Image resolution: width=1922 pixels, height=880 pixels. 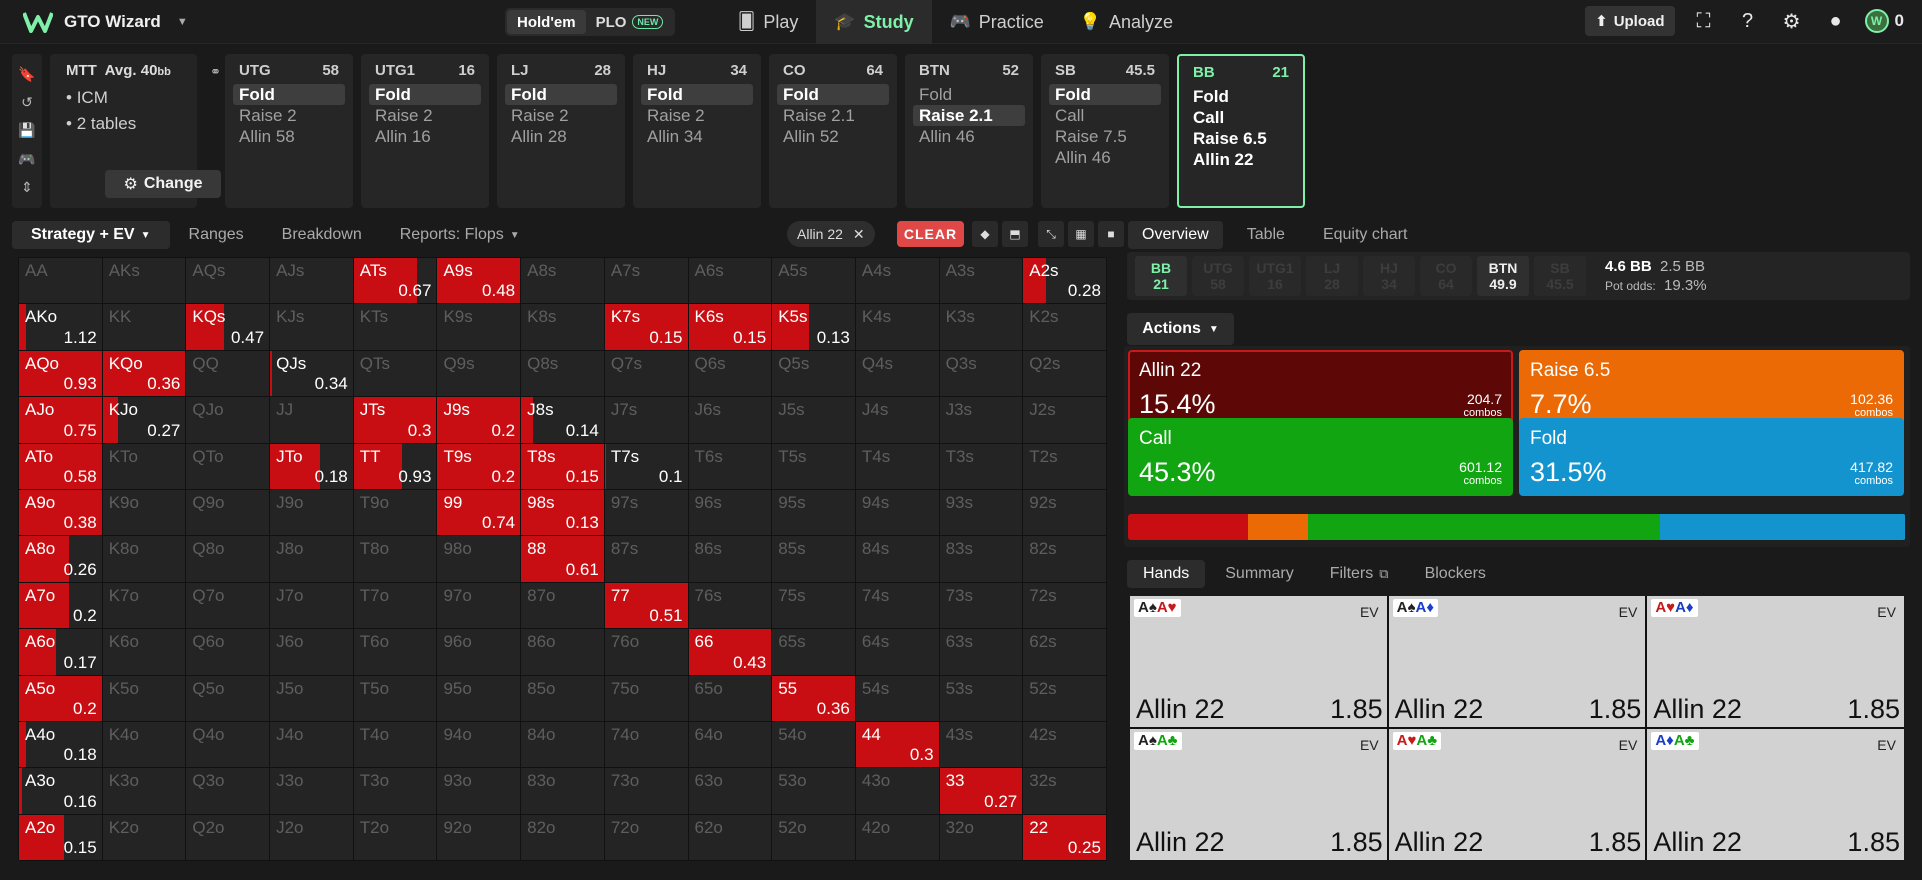 I want to click on hand-cell: QJo, so click(x=228, y=420).